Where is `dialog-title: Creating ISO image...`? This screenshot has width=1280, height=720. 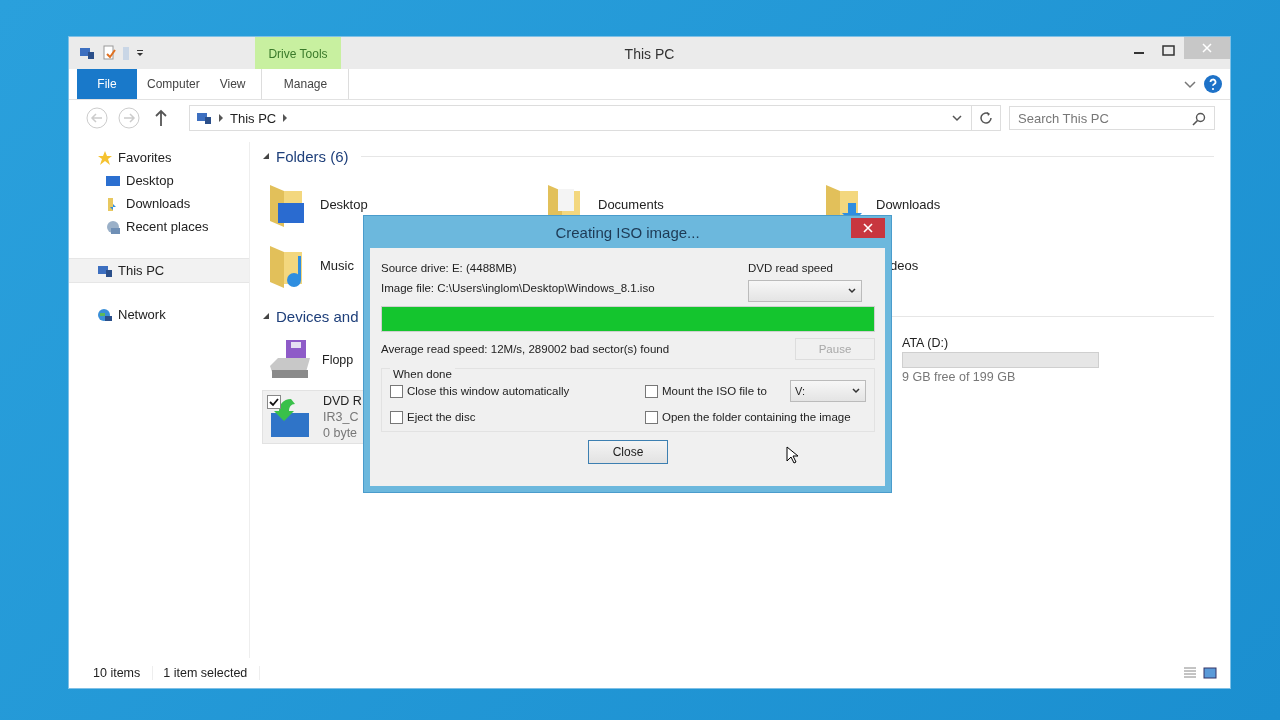
dialog-title: Creating ISO image... is located at coordinates (627, 232).